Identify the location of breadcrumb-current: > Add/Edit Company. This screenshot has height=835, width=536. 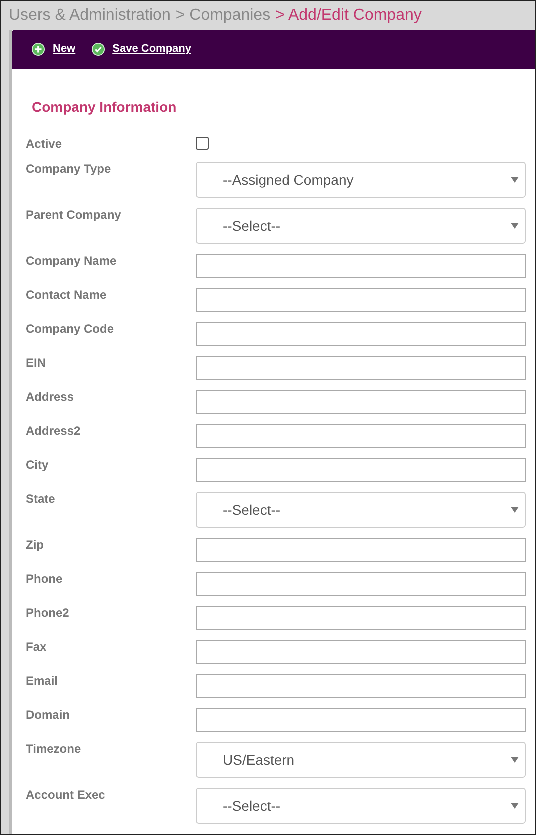
(349, 16).